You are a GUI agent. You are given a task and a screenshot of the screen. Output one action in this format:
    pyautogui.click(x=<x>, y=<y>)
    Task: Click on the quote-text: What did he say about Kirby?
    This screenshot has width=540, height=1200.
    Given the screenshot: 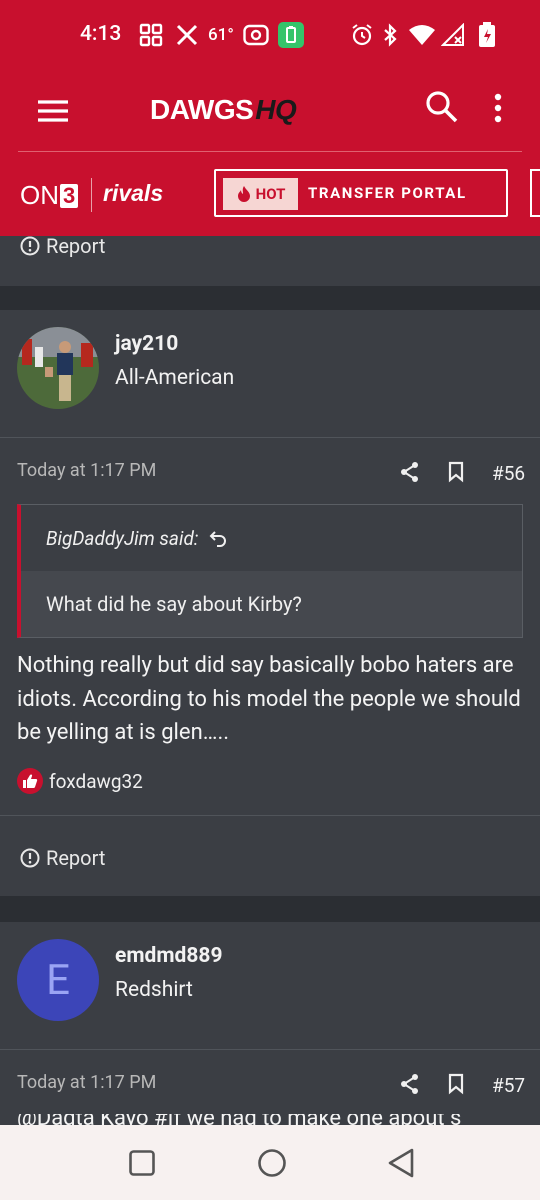 What is the action you would take?
    pyautogui.click(x=271, y=604)
    